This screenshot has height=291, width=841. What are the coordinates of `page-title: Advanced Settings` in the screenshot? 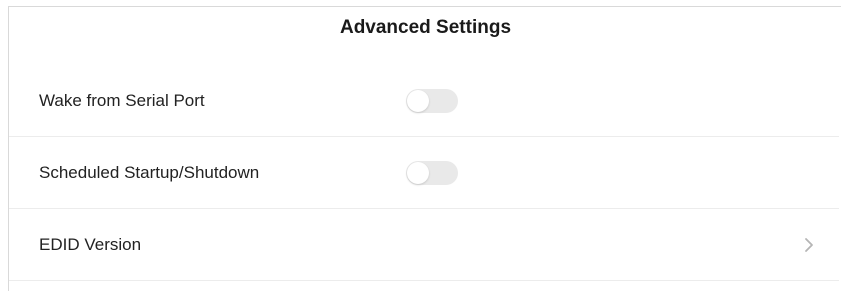 It's located at (425, 27).